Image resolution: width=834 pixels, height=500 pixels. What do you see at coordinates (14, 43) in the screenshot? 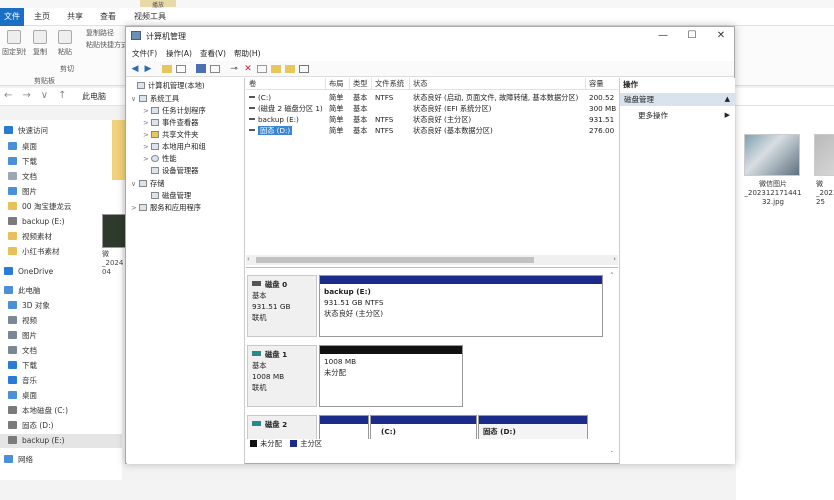
I see `pin-quick-access-button: 固定到快速访问` at bounding box center [14, 43].